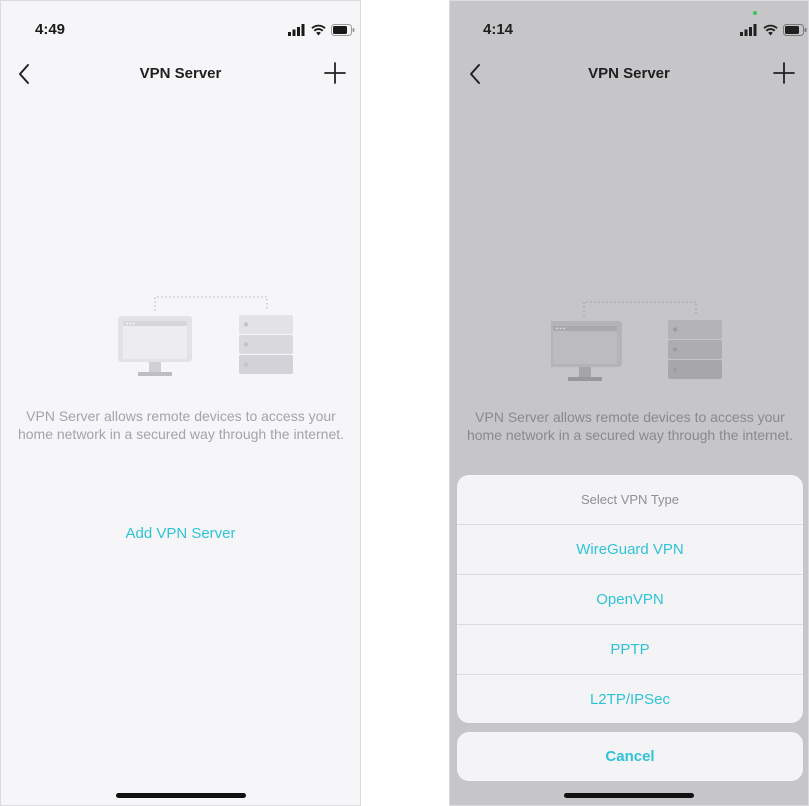 This screenshot has width=809, height=806. I want to click on add-vpn-server-link: Add VPN Server, so click(180, 533).